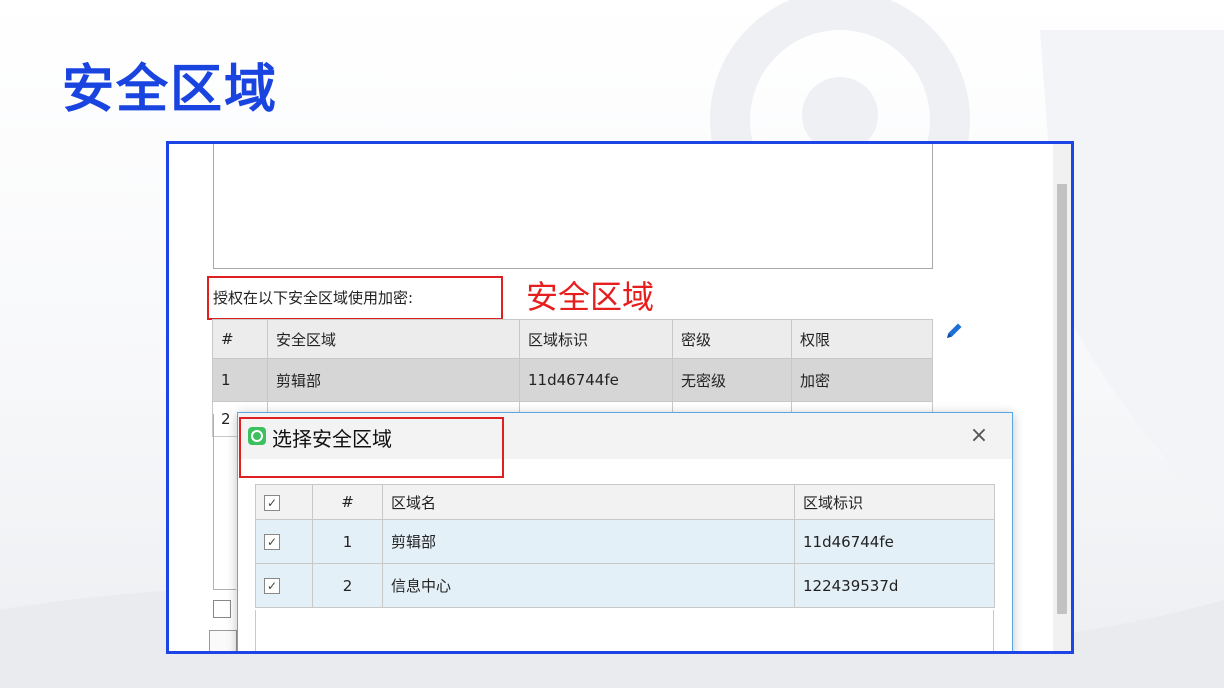  What do you see at coordinates (894, 585) in the screenshot?
I see `zone-id: 122439537d` at bounding box center [894, 585].